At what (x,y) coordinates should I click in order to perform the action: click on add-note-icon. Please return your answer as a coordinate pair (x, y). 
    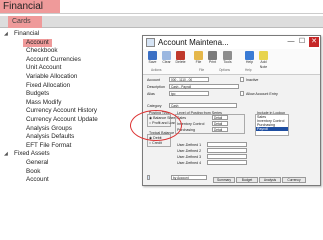
    Looking at the image, I should click on (263, 55).